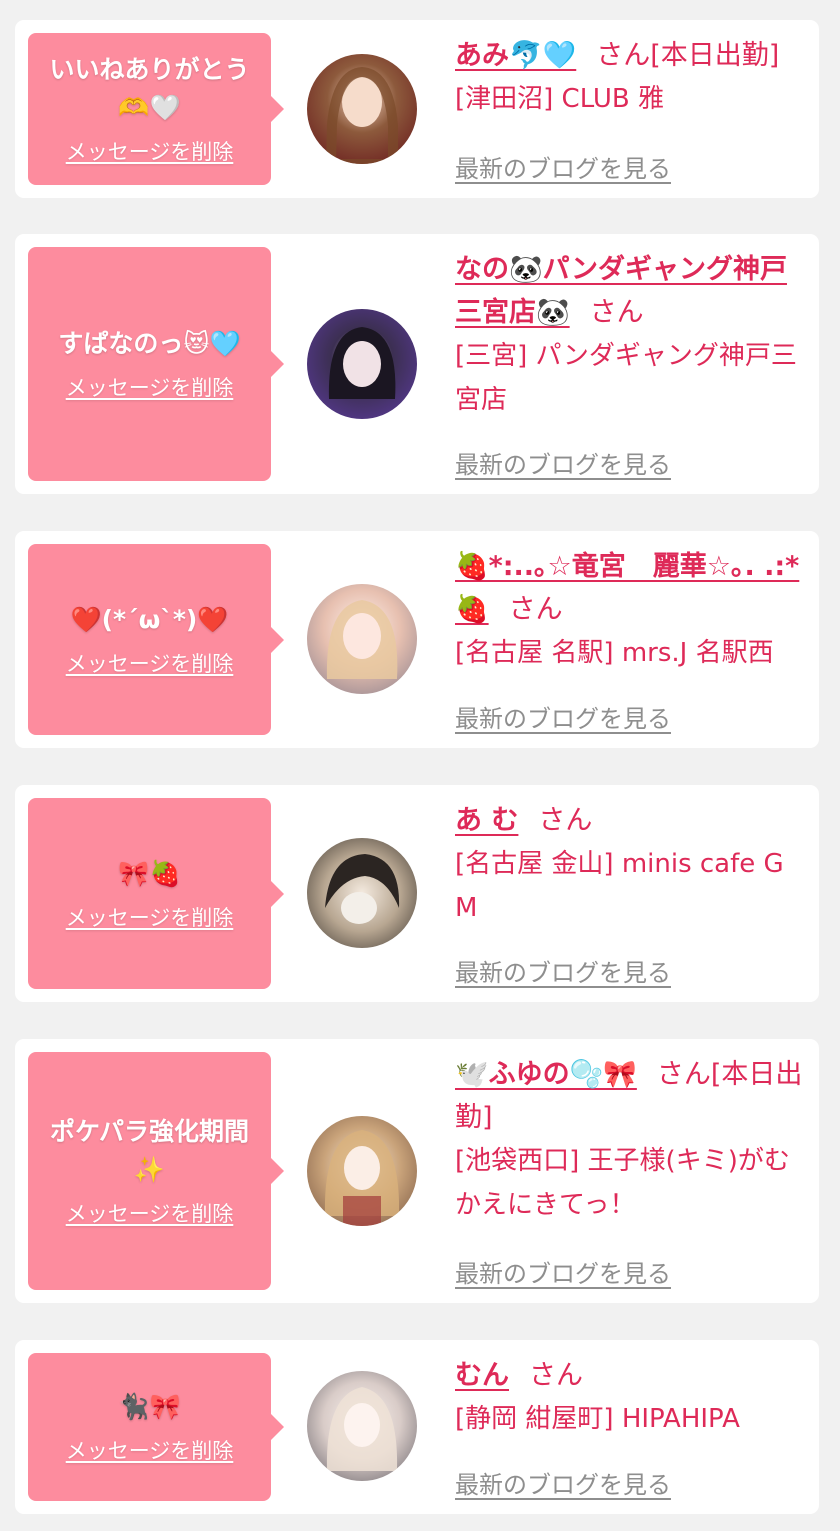 This screenshot has height=1531, width=840. Describe the element at coordinates (149, 1150) in the screenshot. I see `message-text: ポケパラ強化期間✨` at that location.